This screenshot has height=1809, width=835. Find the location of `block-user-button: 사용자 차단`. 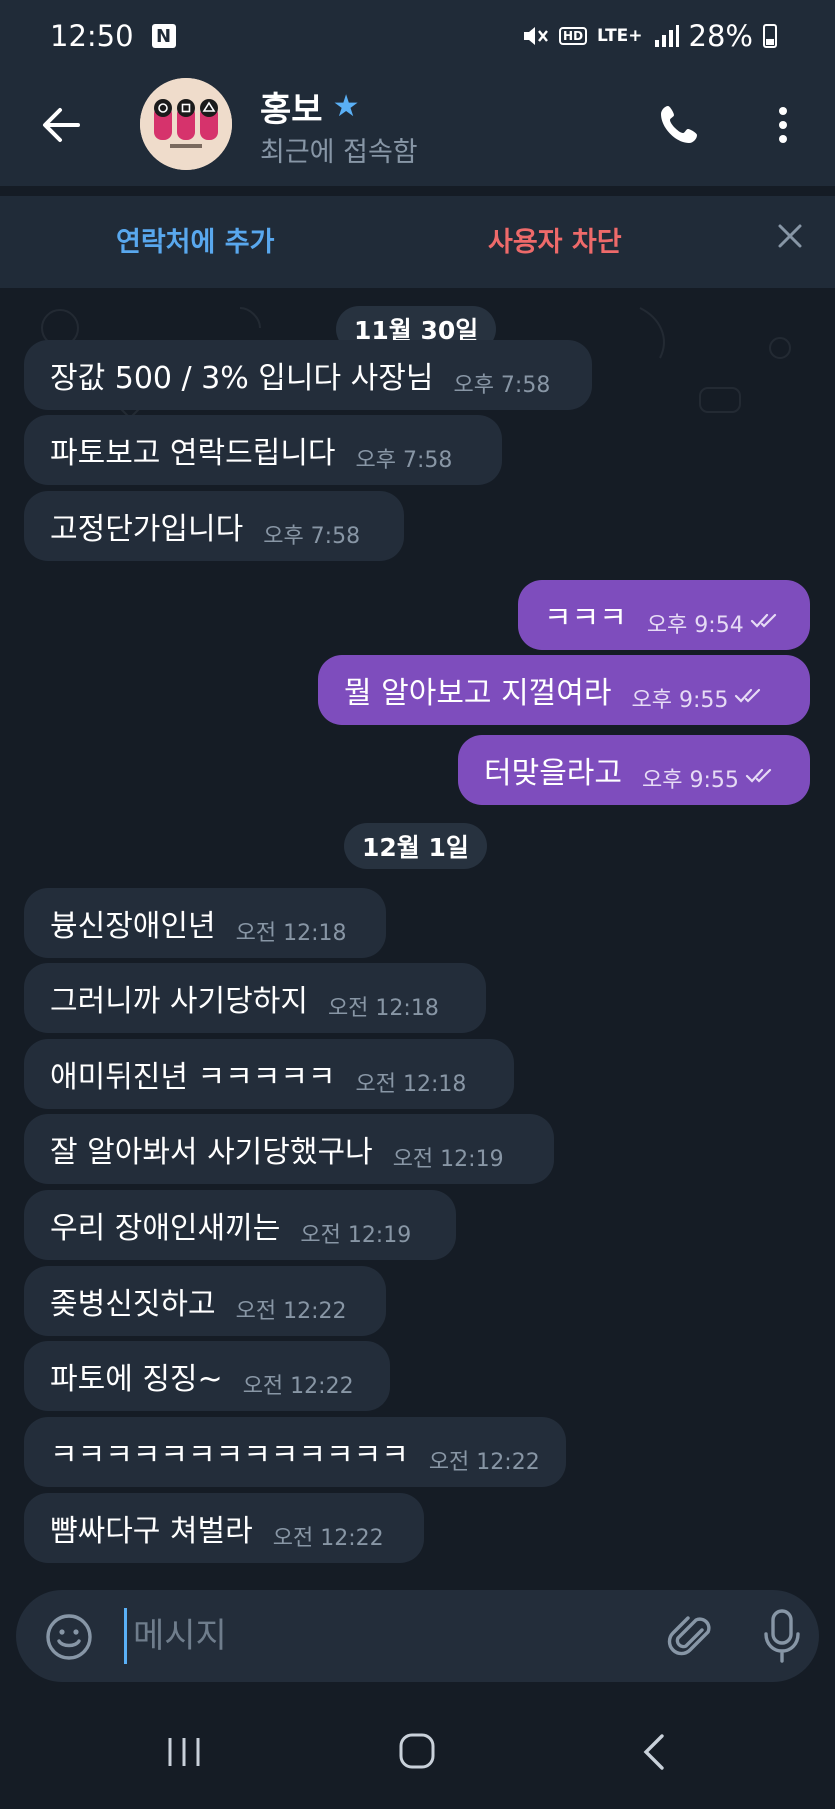

block-user-button: 사용자 차단 is located at coordinates (555, 239).